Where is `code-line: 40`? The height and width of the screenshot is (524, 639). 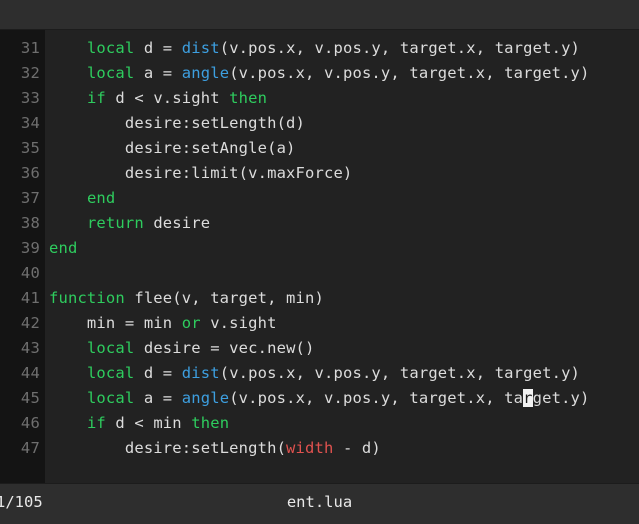
code-line: 40 is located at coordinates (319, 273).